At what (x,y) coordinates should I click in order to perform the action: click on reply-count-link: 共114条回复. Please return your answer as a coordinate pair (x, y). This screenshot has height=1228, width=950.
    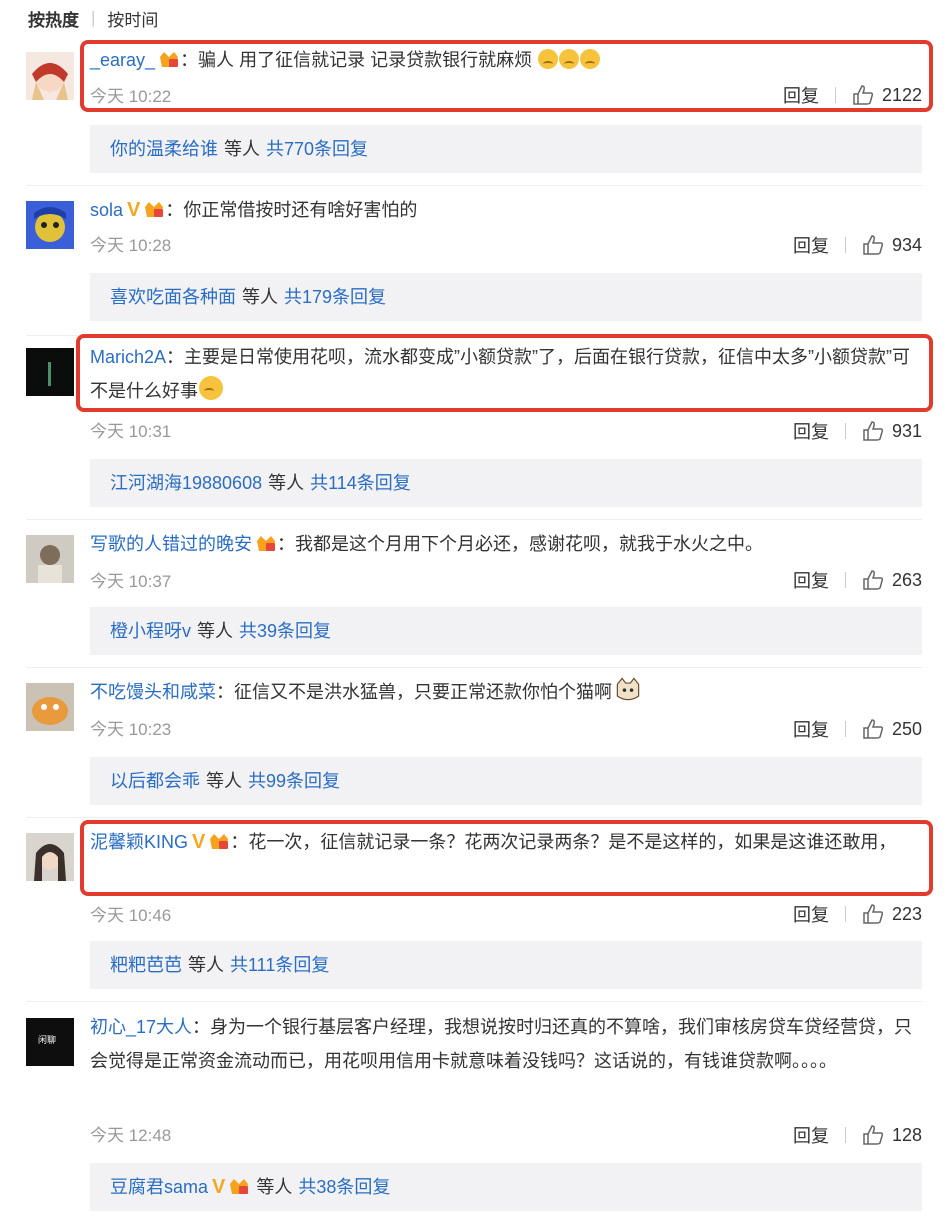
    Looking at the image, I should click on (360, 483).